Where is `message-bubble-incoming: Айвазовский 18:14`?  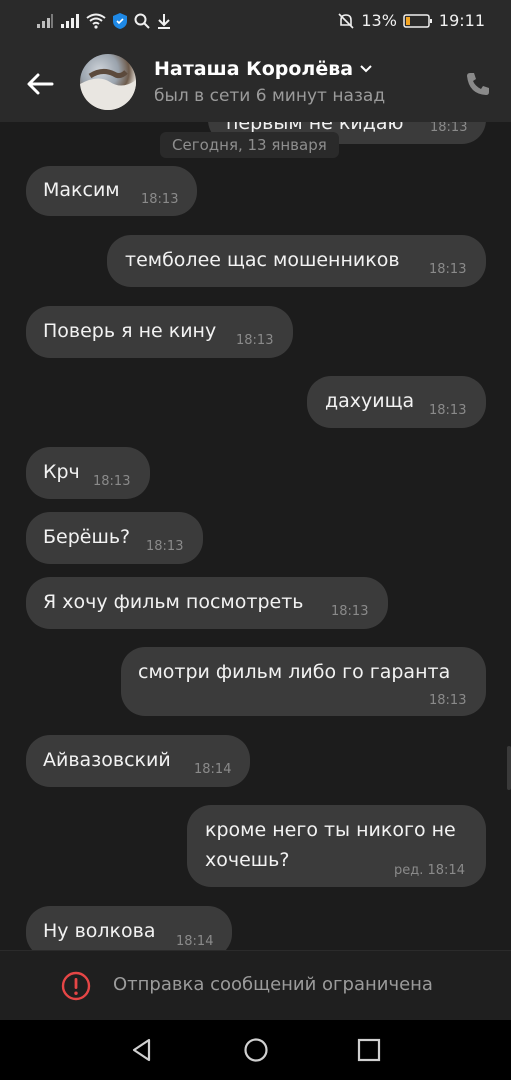
message-bubble-incoming: Айвазовский 18:14 is located at coordinates (138, 761).